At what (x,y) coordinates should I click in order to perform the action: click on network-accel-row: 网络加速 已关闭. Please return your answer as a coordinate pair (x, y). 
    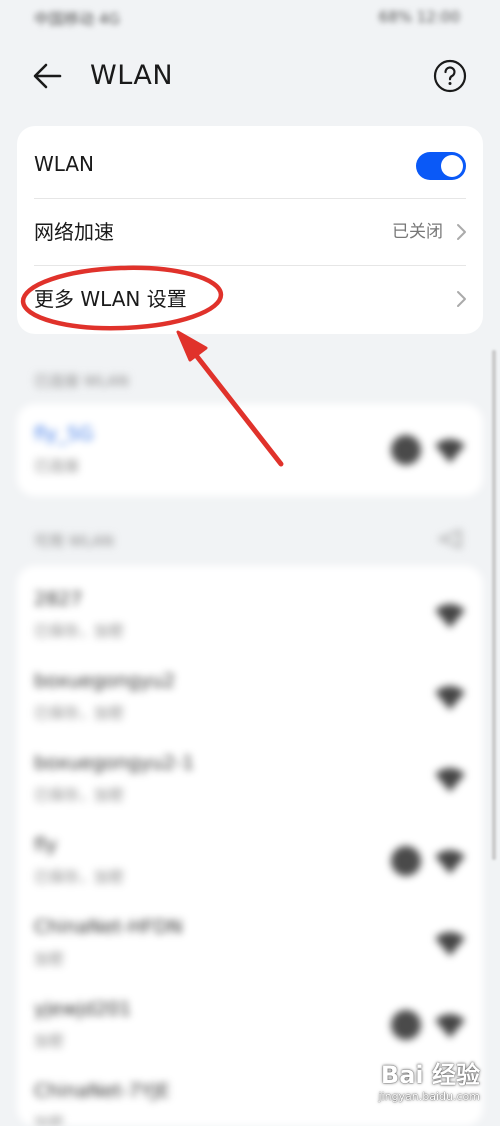
    Looking at the image, I should click on (250, 232).